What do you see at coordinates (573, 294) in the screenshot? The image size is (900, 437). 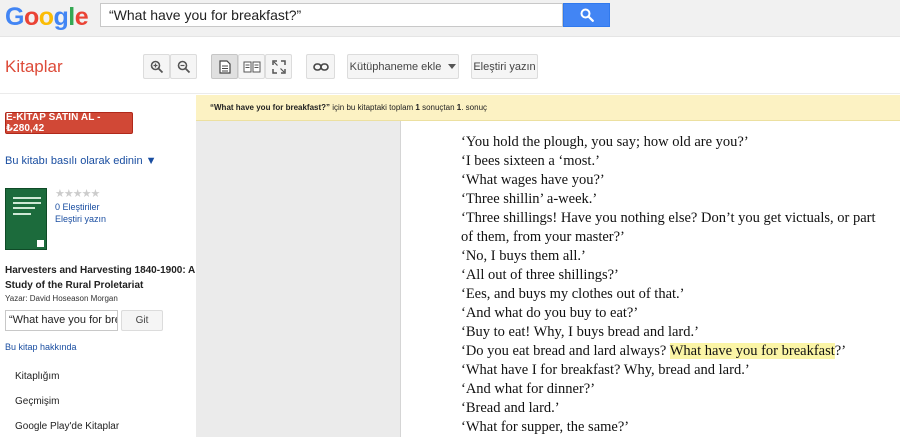 I see `page-line: ‘Ees, and buys my clothes out of that.’` at bounding box center [573, 294].